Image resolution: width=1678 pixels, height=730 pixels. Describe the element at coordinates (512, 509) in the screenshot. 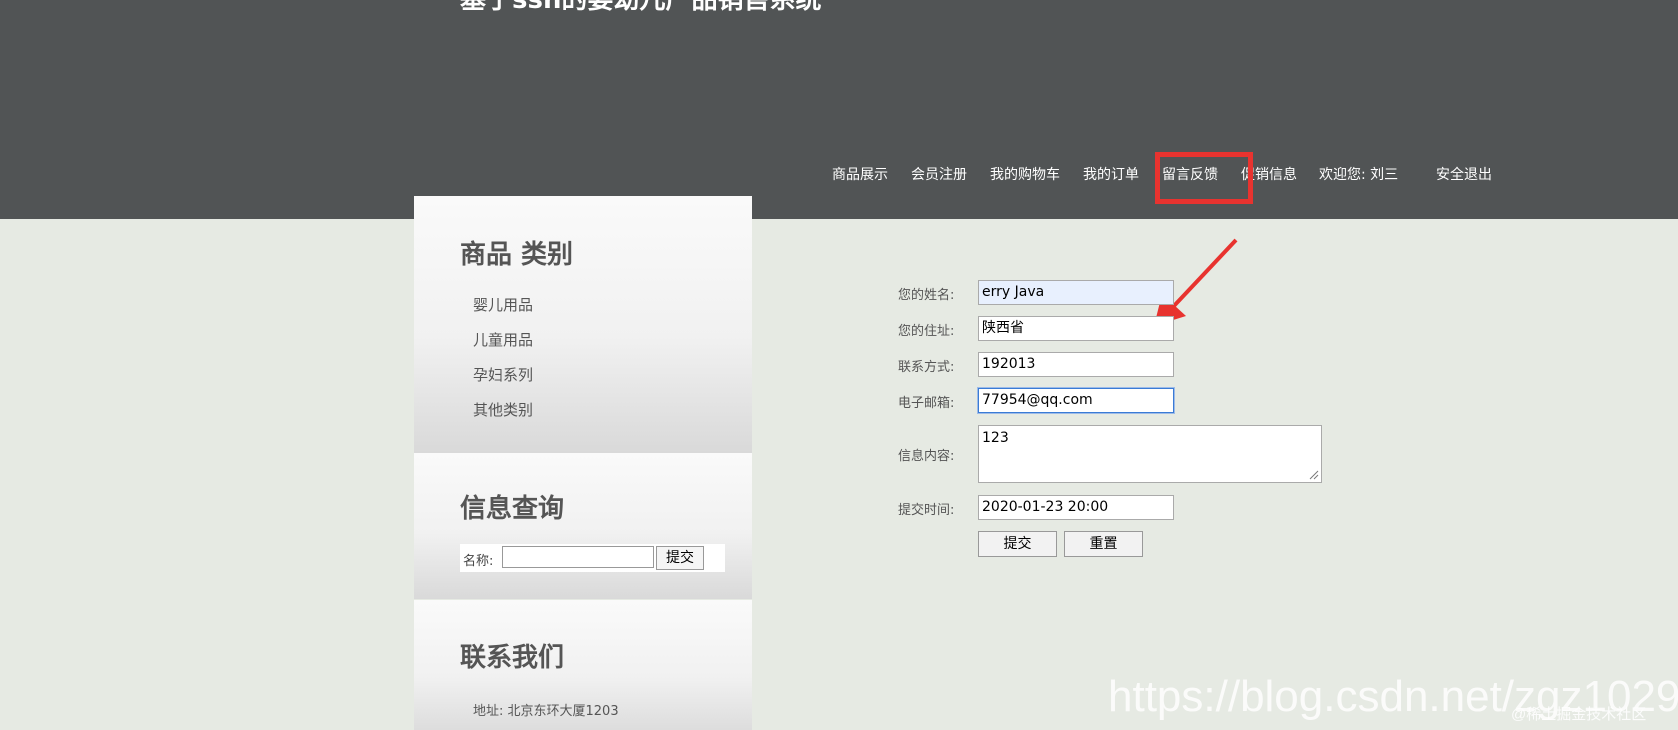

I see `search-panel-title: 信息查询` at that location.